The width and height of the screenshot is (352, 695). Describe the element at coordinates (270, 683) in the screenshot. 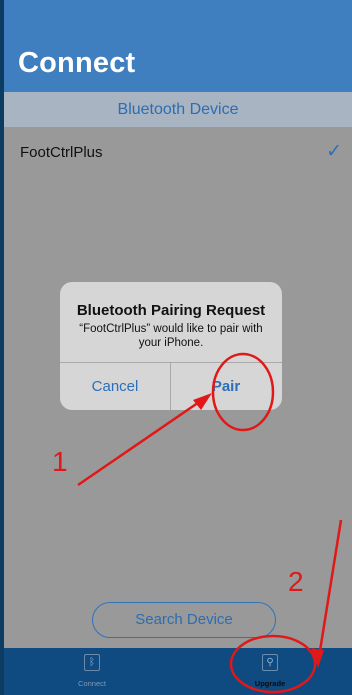

I see `tab-label: Upgrade` at that location.